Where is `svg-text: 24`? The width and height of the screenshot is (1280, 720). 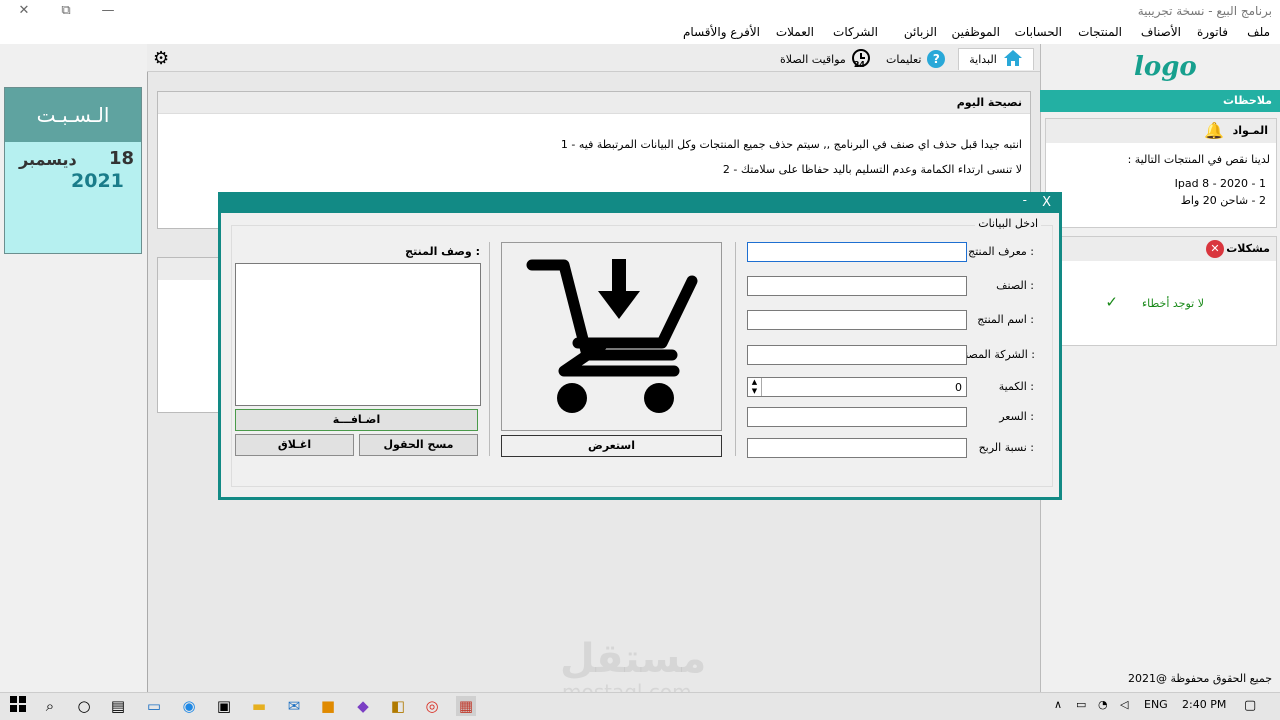 svg-text: 24 is located at coordinates (860, 64).